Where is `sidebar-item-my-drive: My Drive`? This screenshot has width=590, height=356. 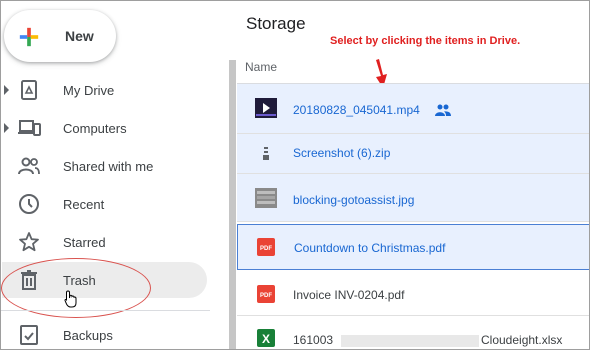
sidebar-item-my-drive: My Drive is located at coordinates (108, 90).